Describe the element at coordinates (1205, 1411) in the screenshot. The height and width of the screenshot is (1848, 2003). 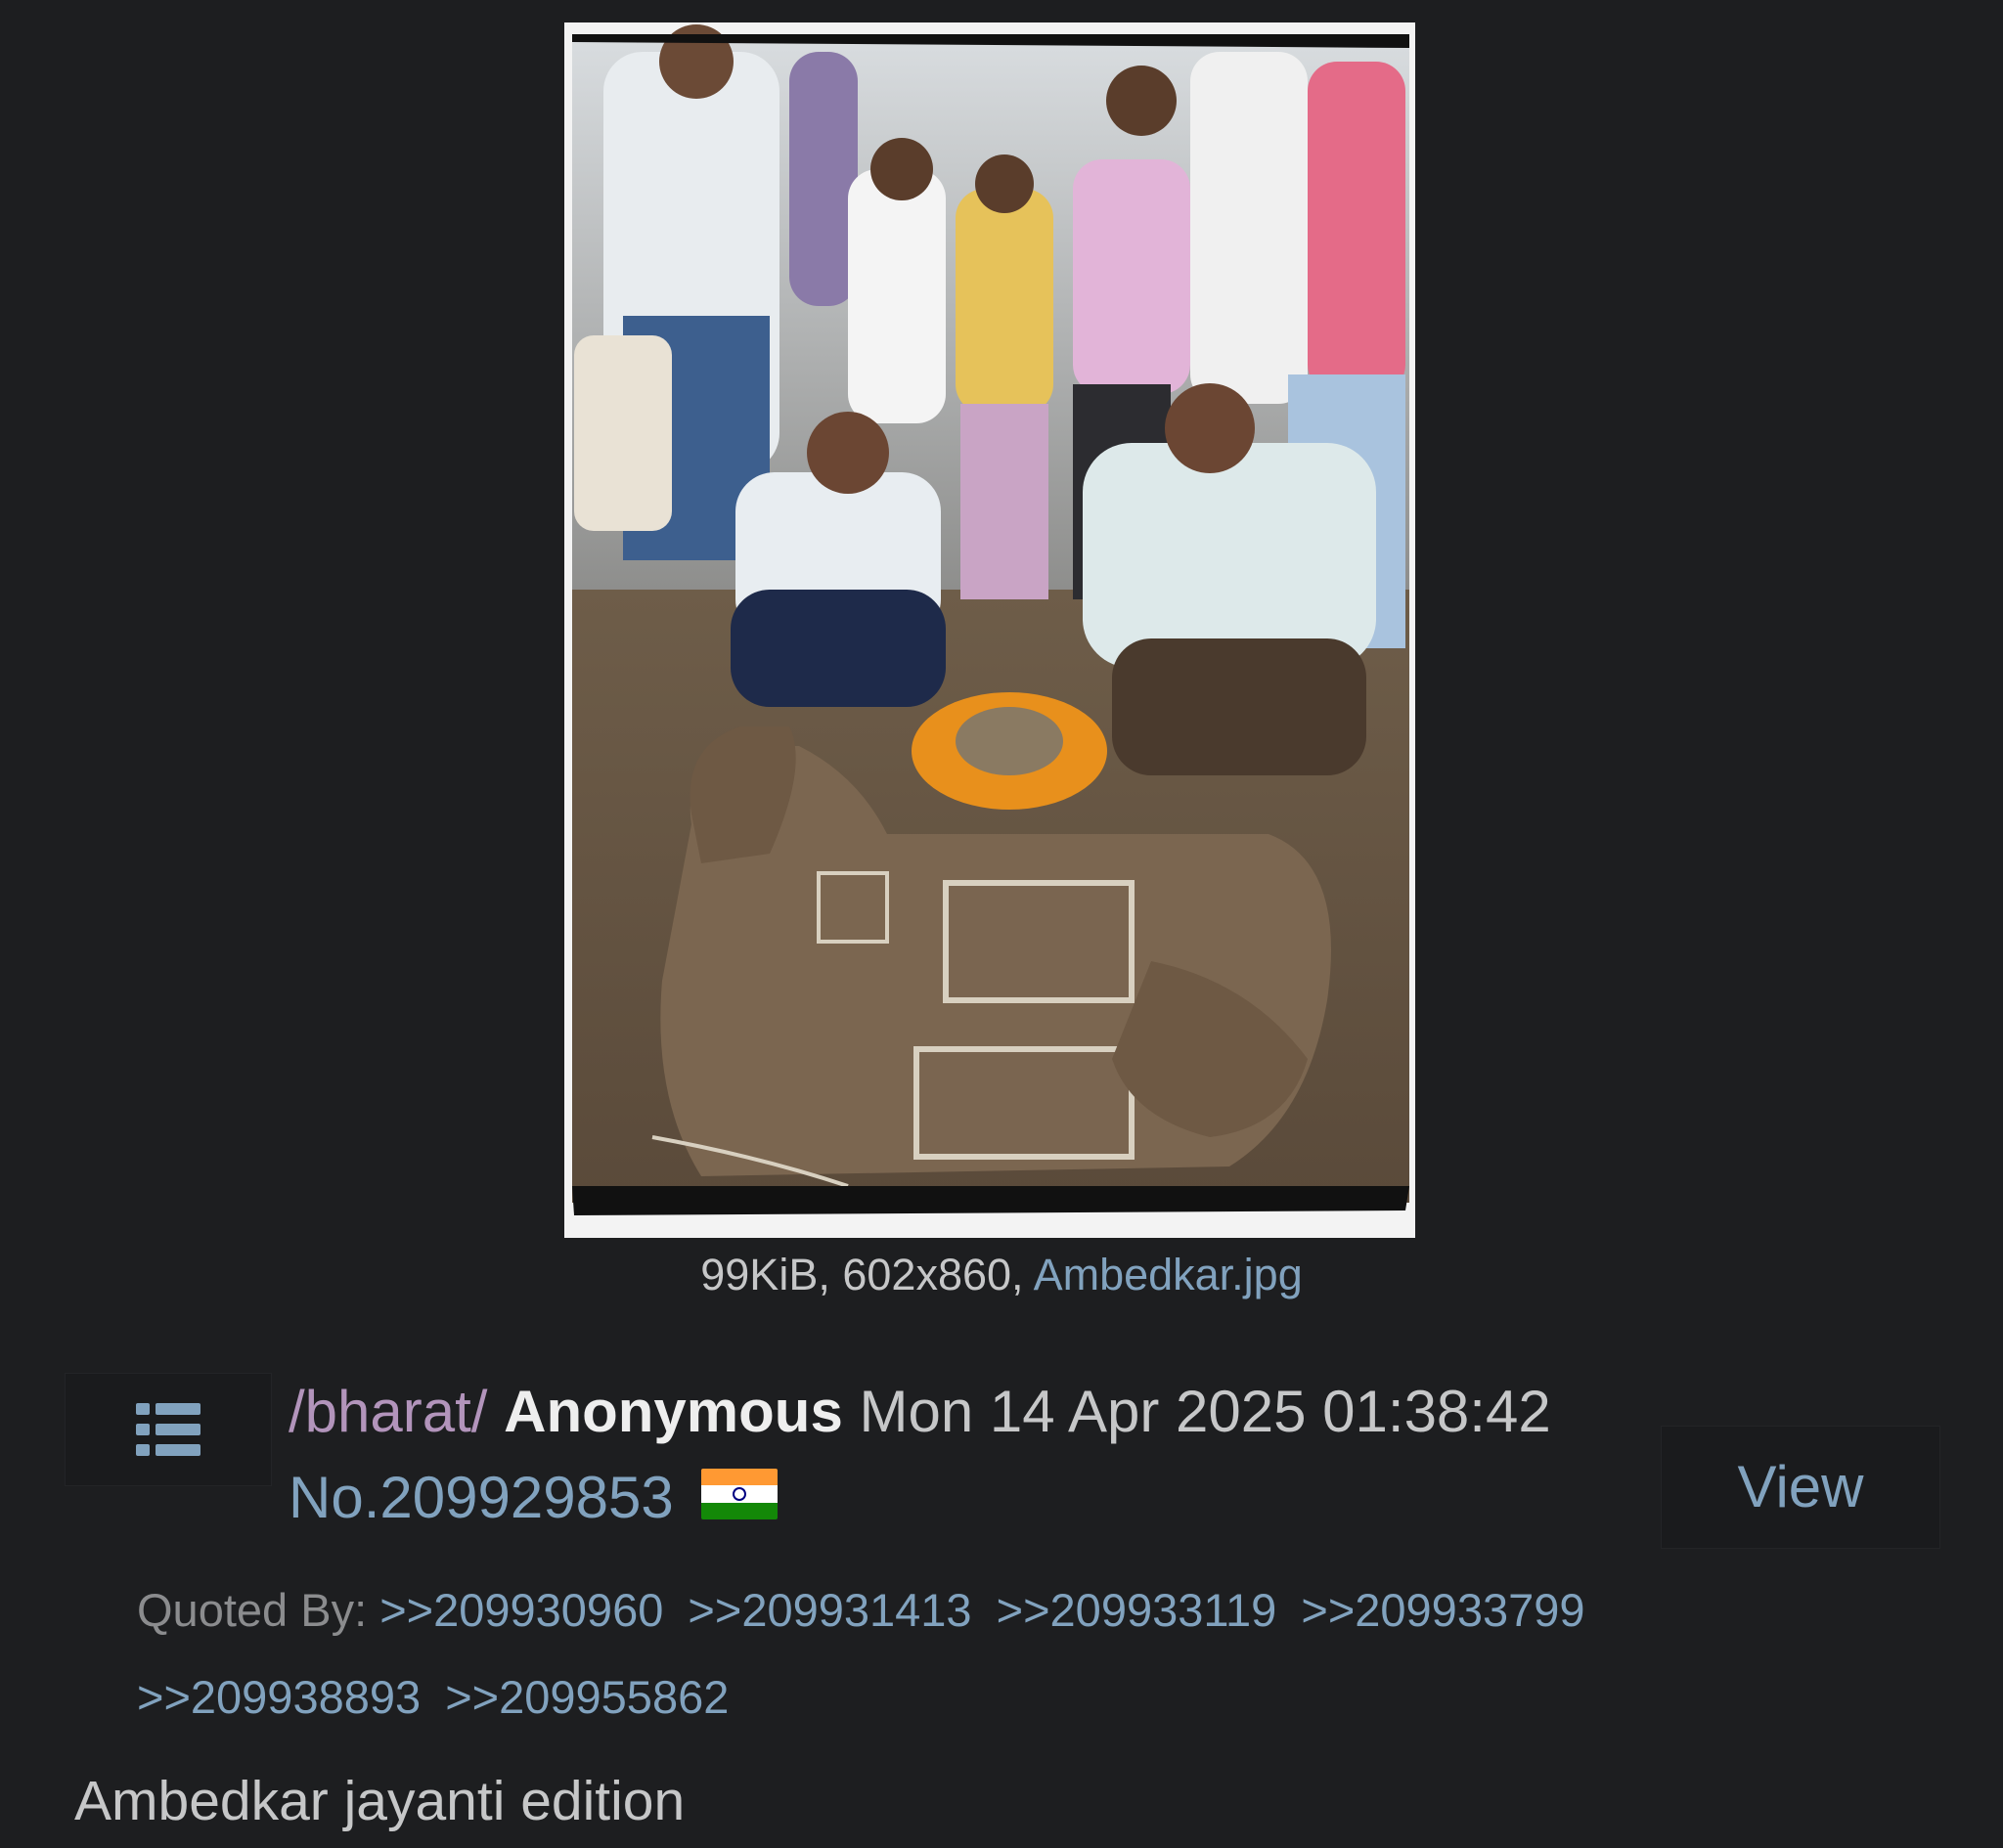
I see `post-date: Mon 14 Apr 2025 01:38:42` at that location.